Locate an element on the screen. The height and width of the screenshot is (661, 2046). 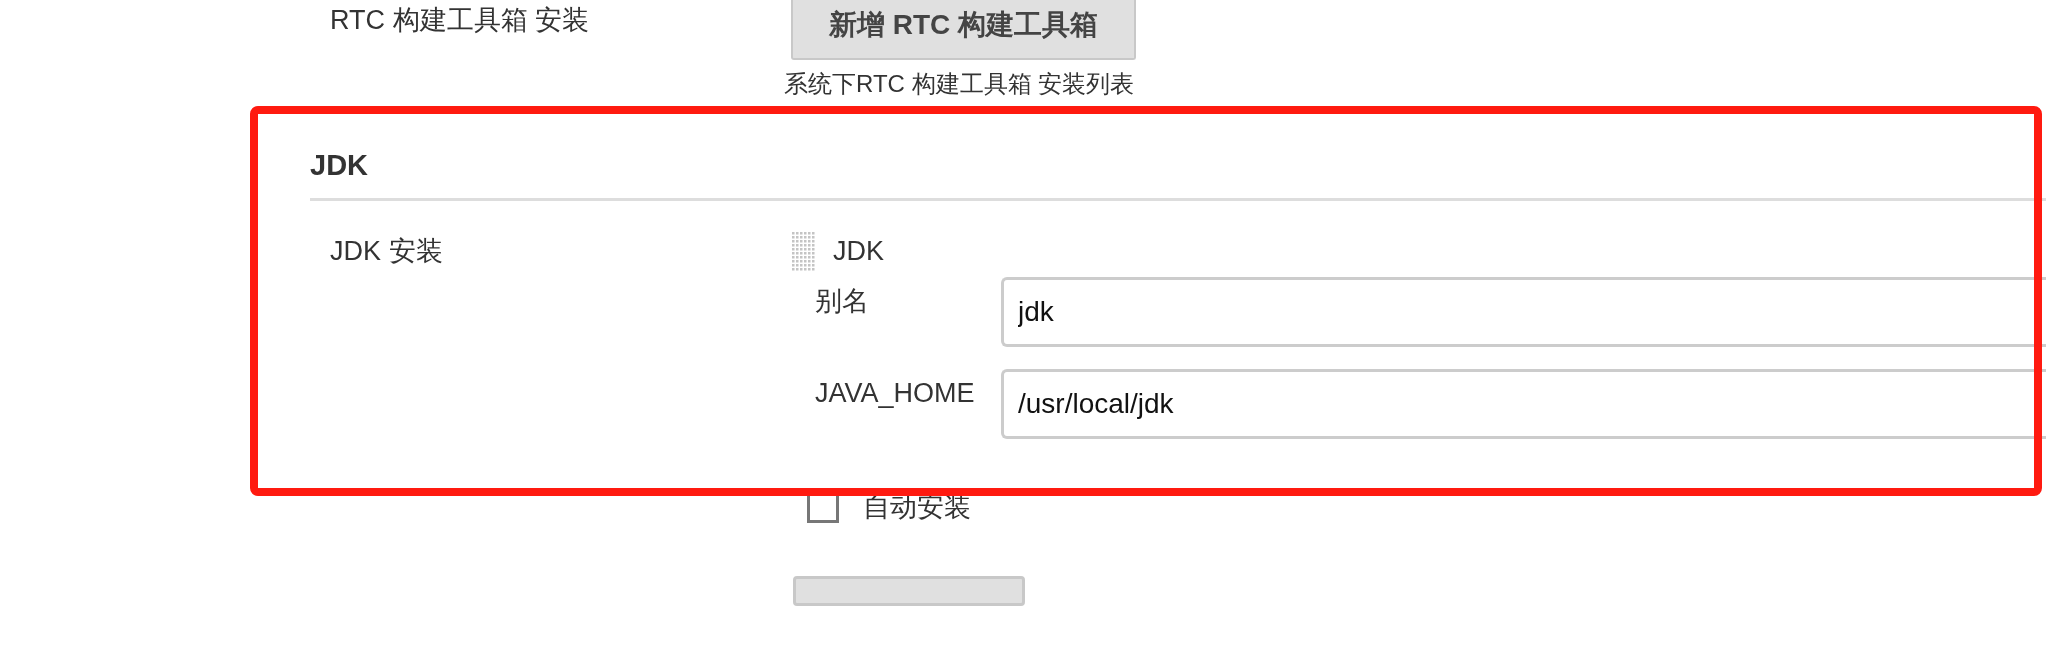
field-label: 别名 is located at coordinates (842, 301).